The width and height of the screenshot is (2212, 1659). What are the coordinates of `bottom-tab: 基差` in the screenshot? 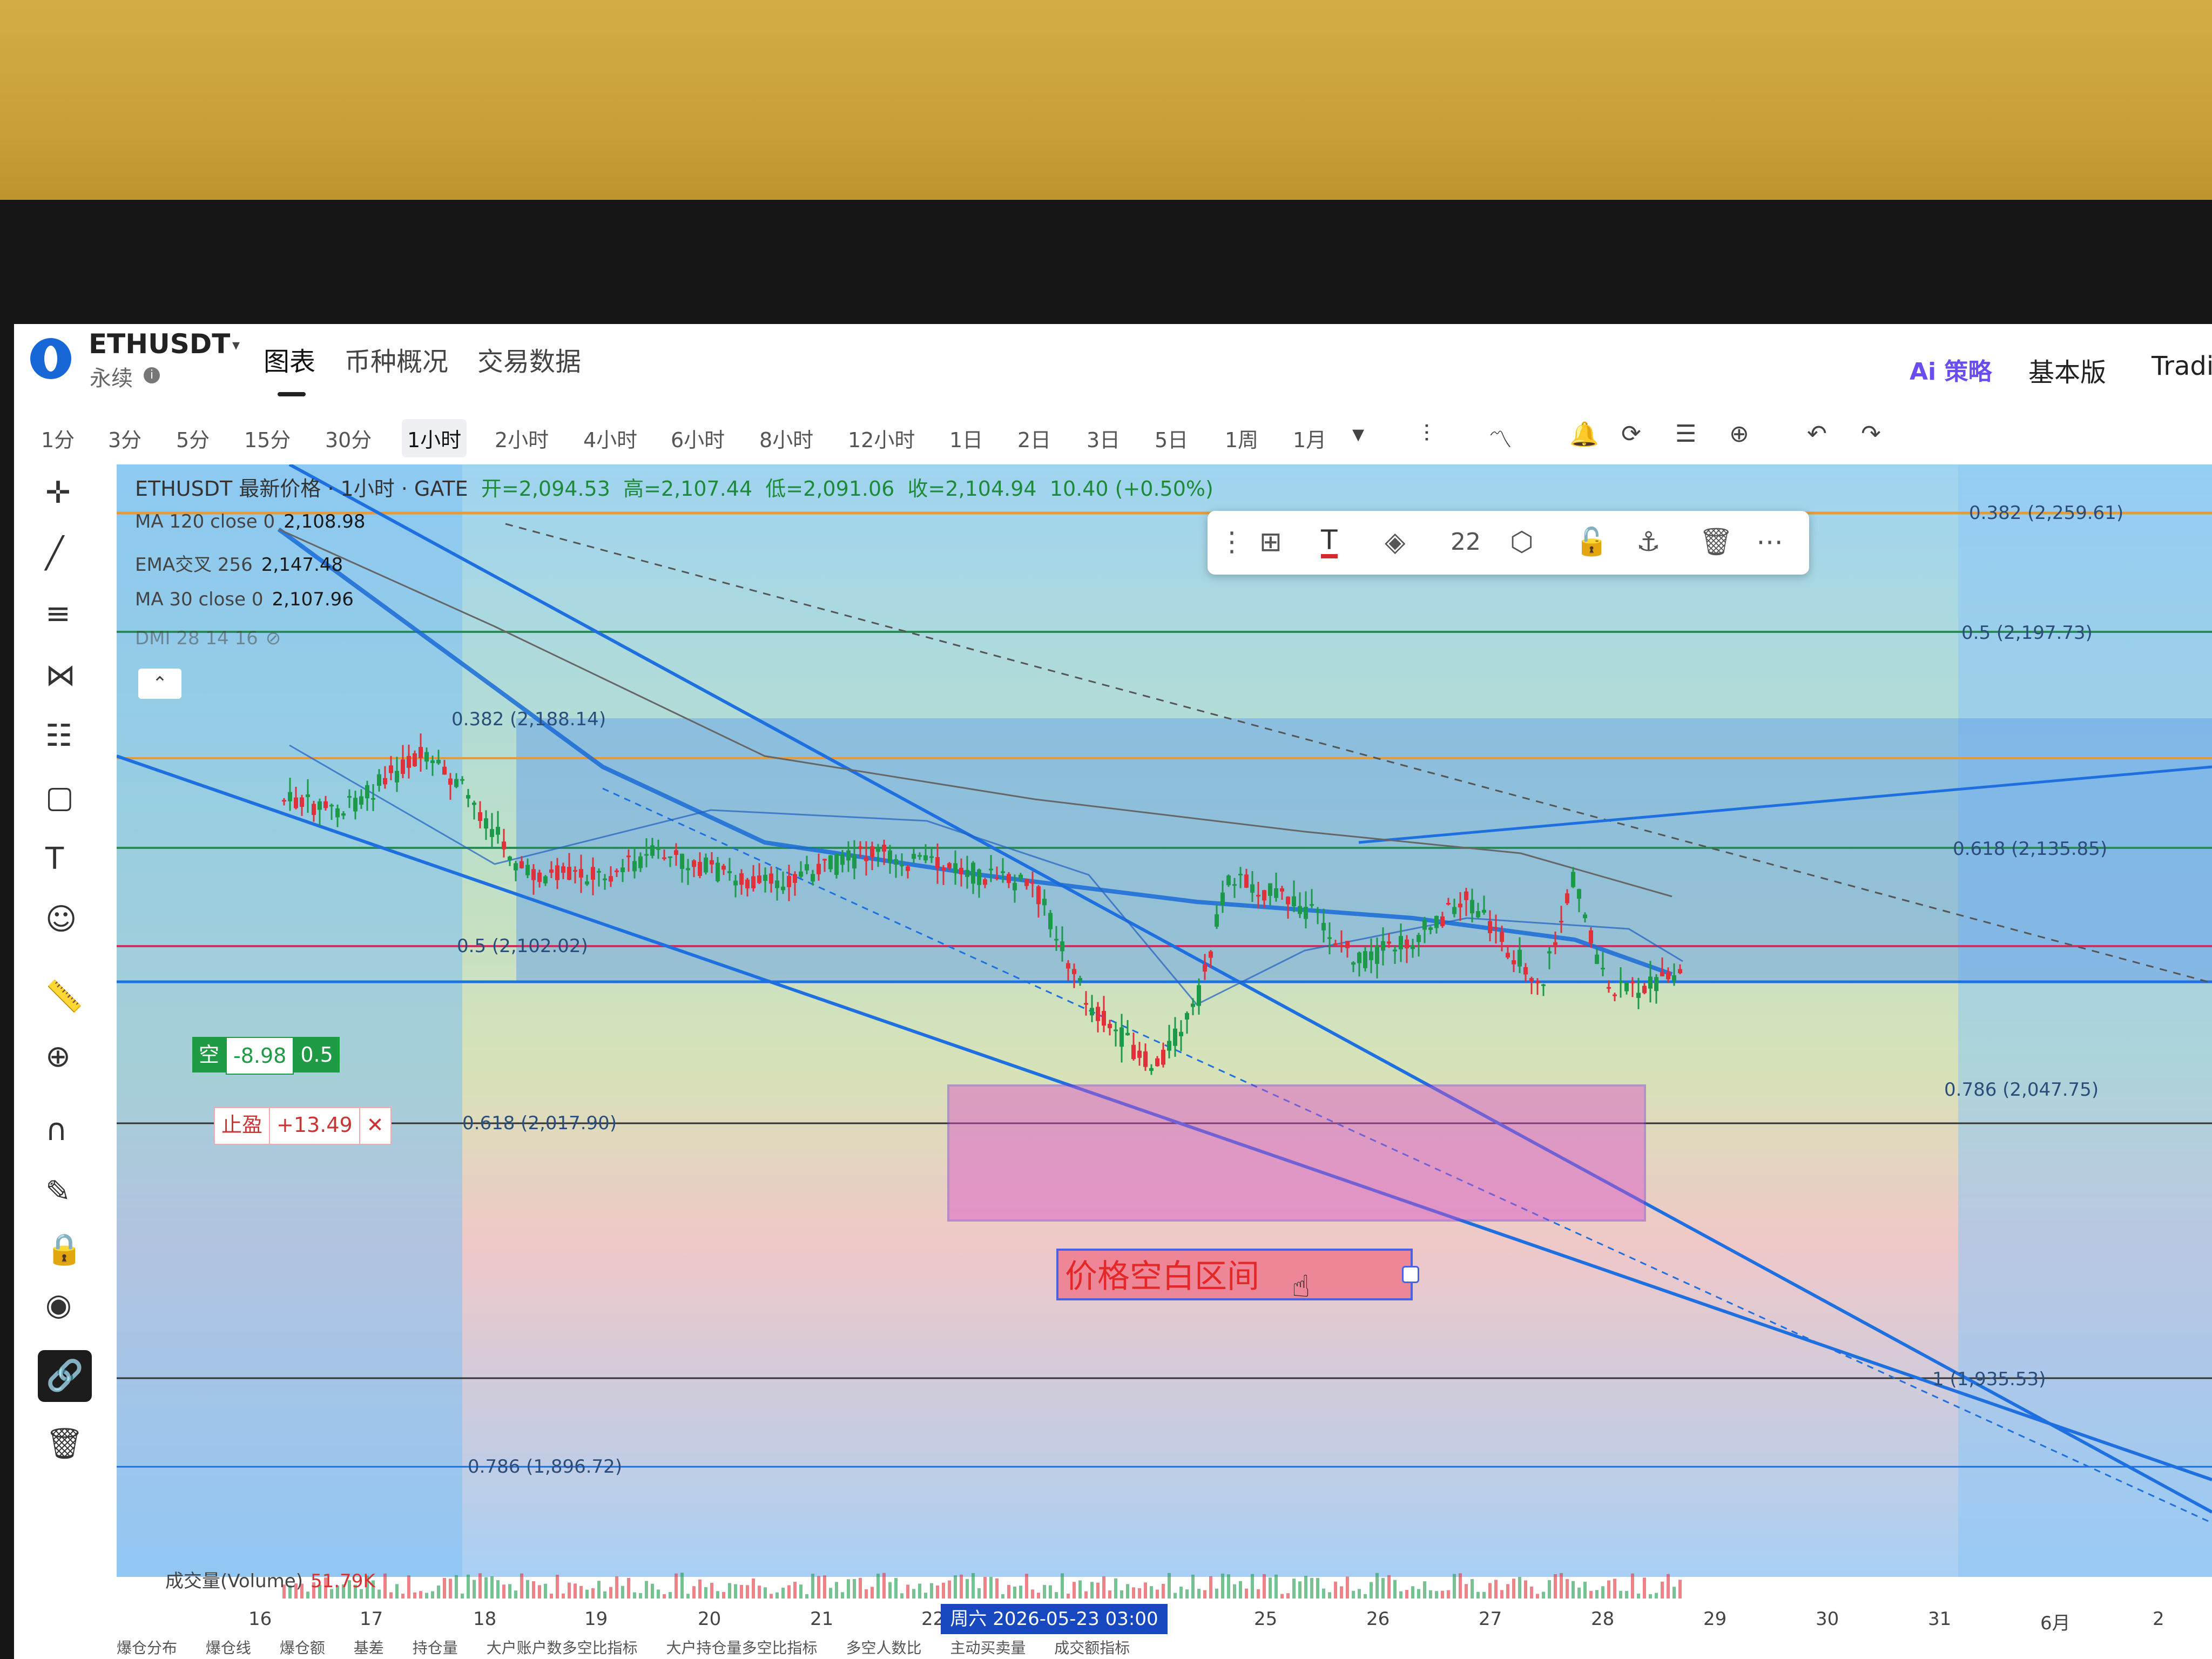 It's located at (369, 1648).